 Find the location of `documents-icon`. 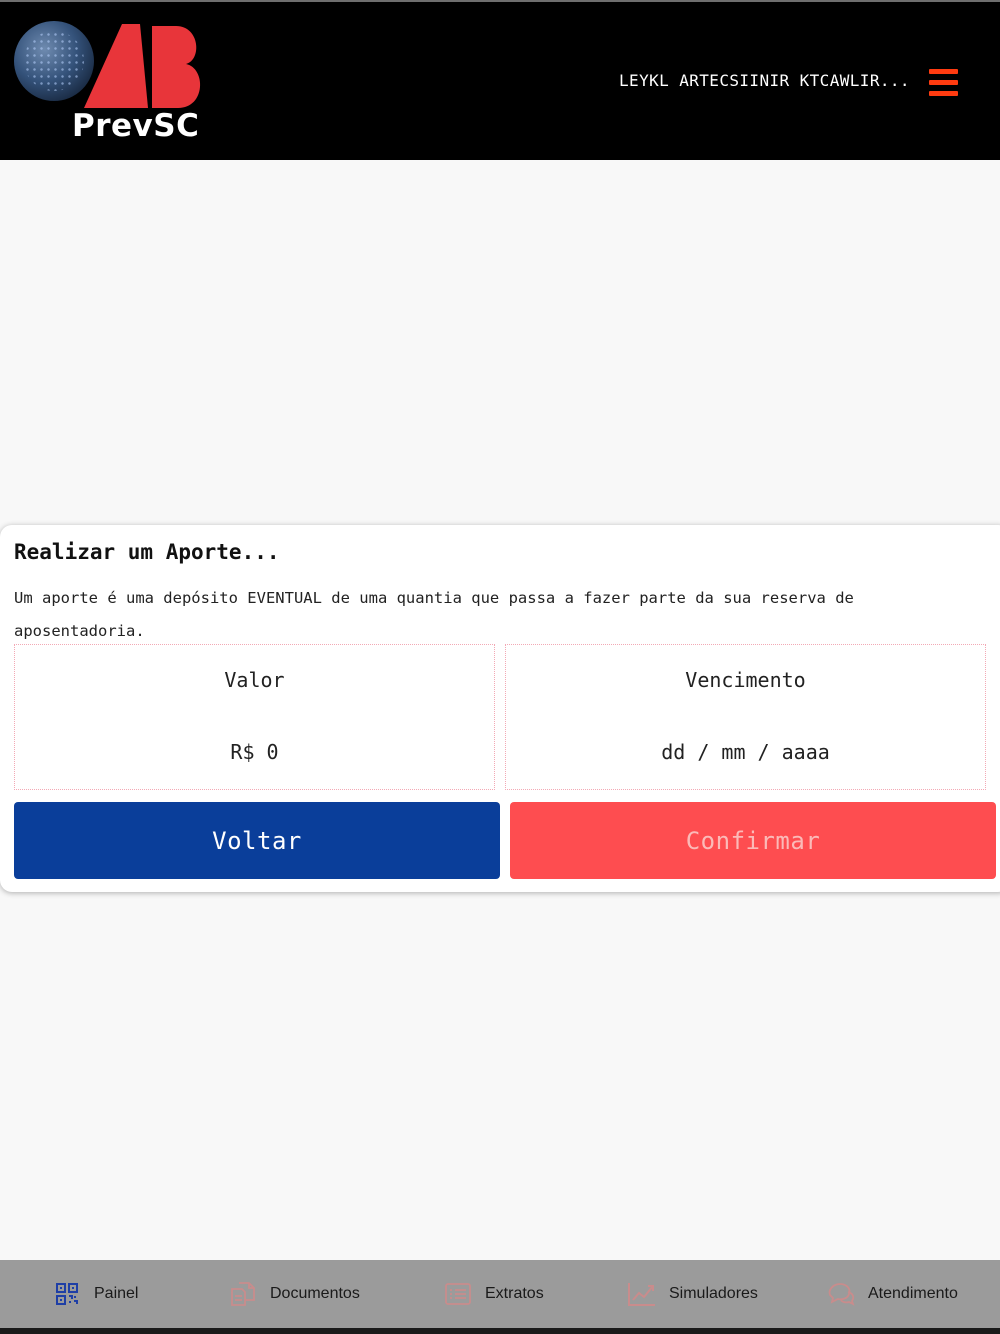

documents-icon is located at coordinates (243, 1294).